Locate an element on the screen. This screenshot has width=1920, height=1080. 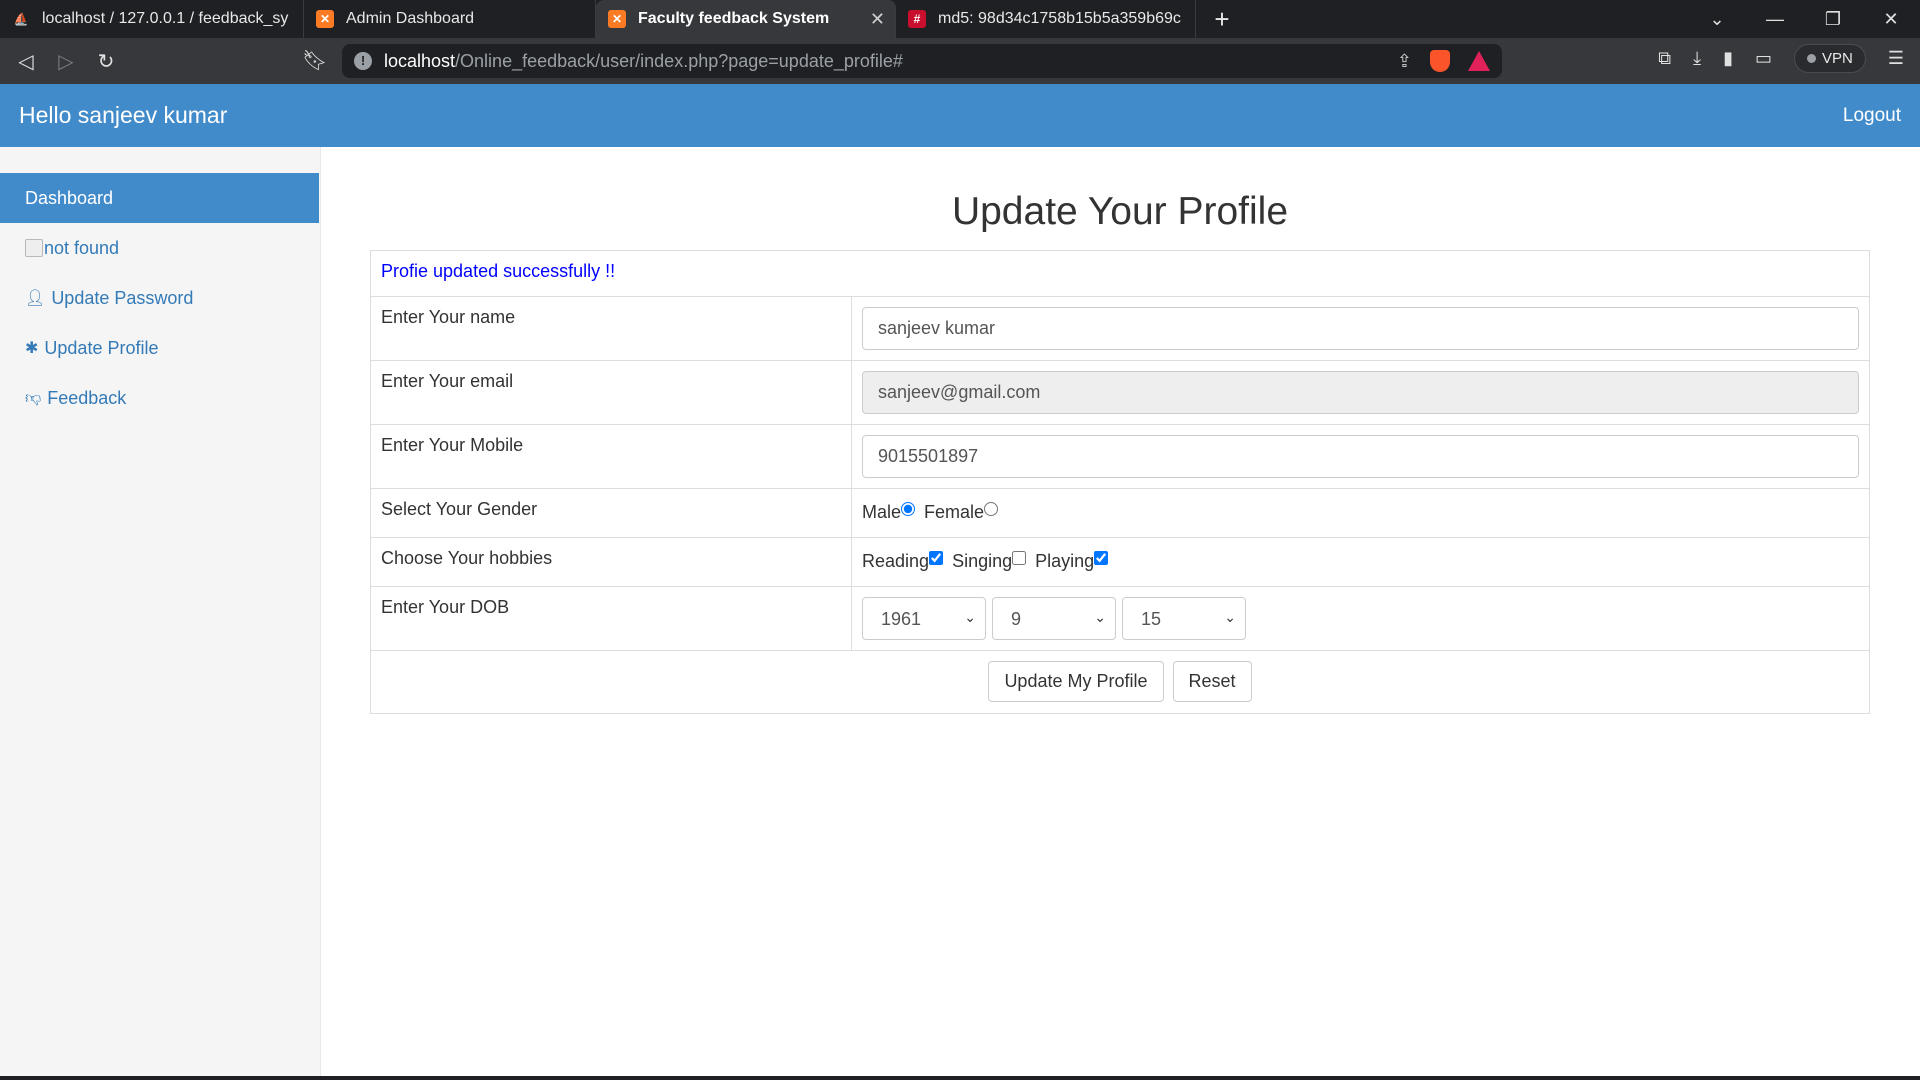
gender-option-label: Female is located at coordinates (954, 512).